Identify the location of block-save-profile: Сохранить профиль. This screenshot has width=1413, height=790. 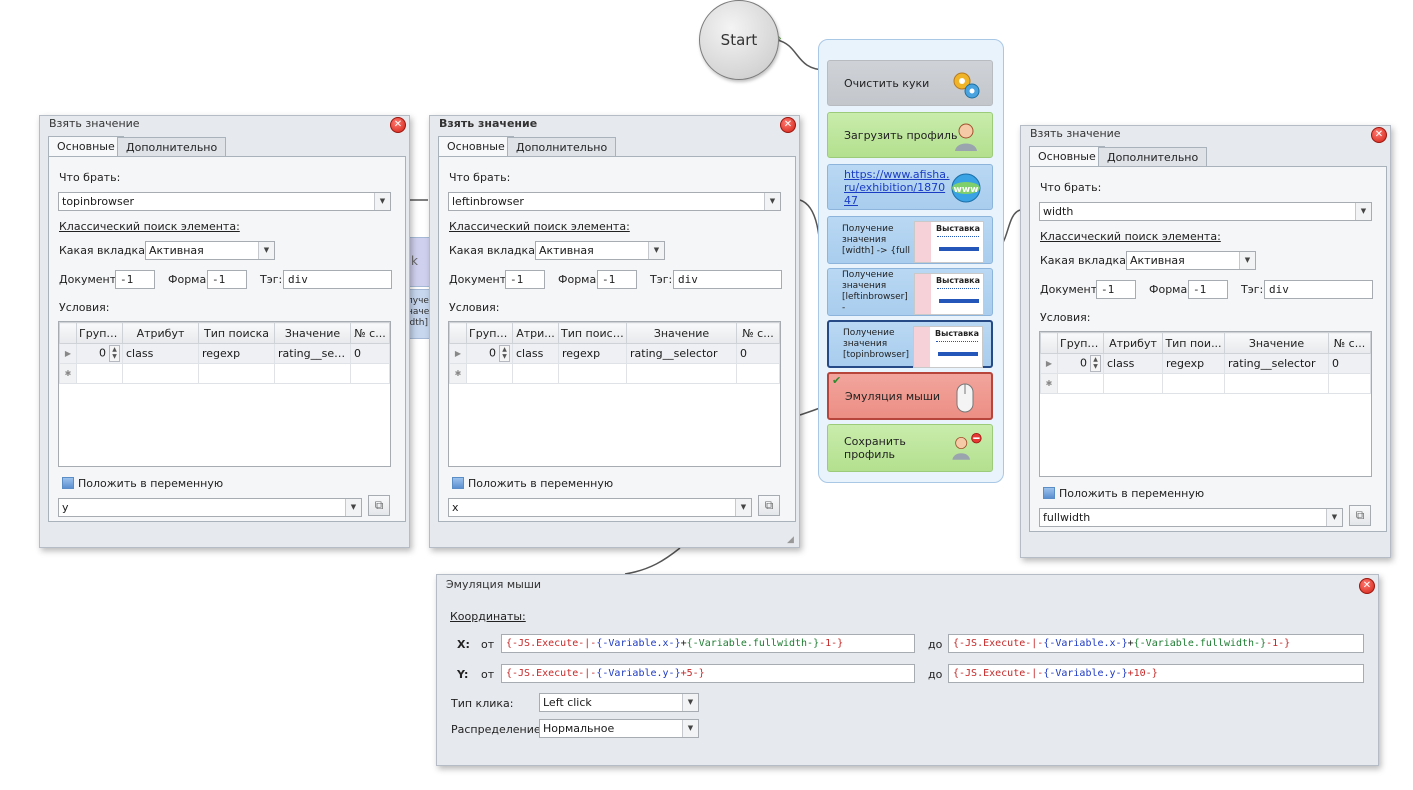
(910, 448).